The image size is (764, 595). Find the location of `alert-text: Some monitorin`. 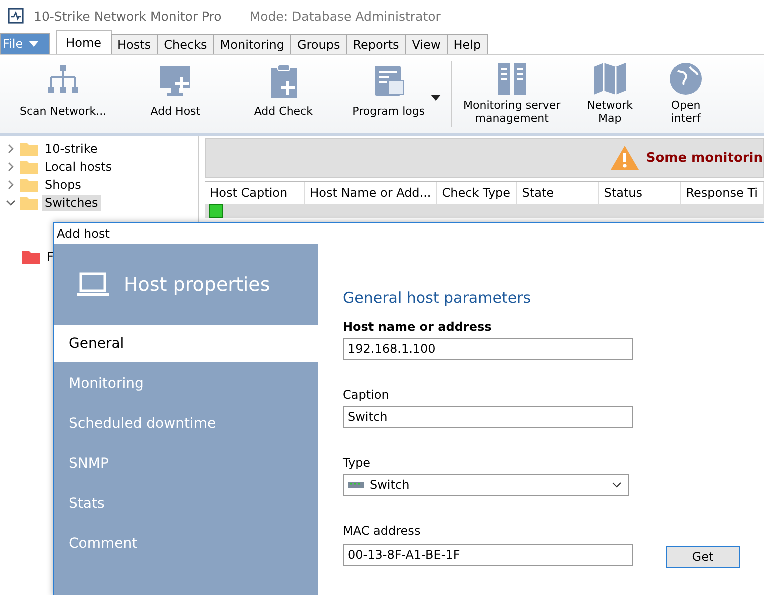

alert-text: Some monitorin is located at coordinates (704, 158).